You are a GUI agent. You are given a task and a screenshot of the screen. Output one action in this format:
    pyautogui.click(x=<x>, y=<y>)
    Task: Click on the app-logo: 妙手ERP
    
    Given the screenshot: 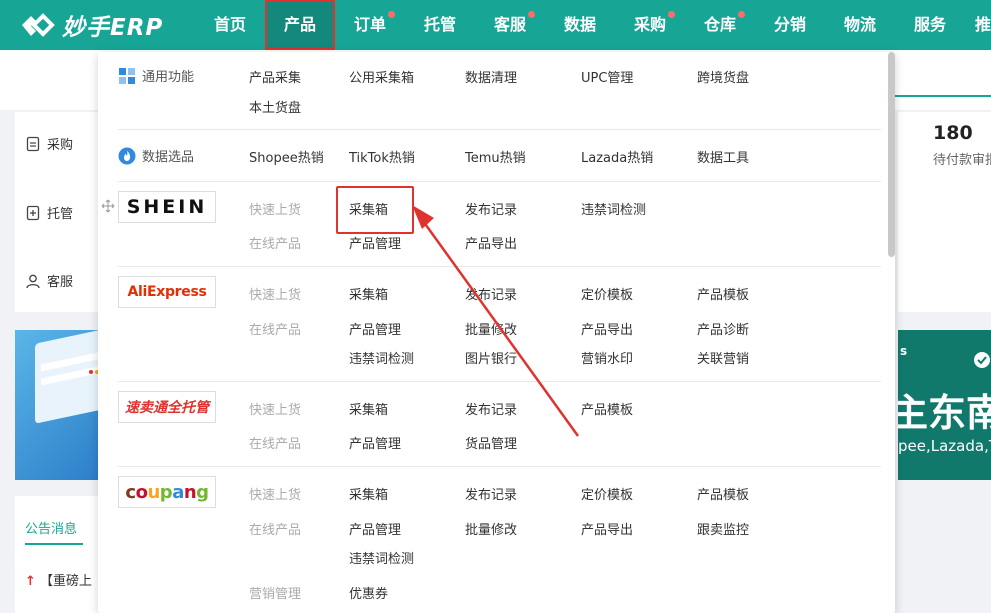 What is the action you would take?
    pyautogui.click(x=88, y=25)
    